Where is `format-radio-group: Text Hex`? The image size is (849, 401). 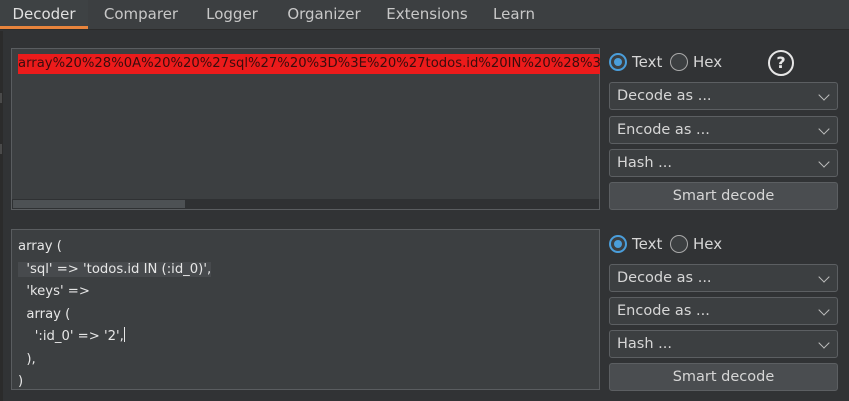
format-radio-group: Text Hex is located at coordinates (724, 245).